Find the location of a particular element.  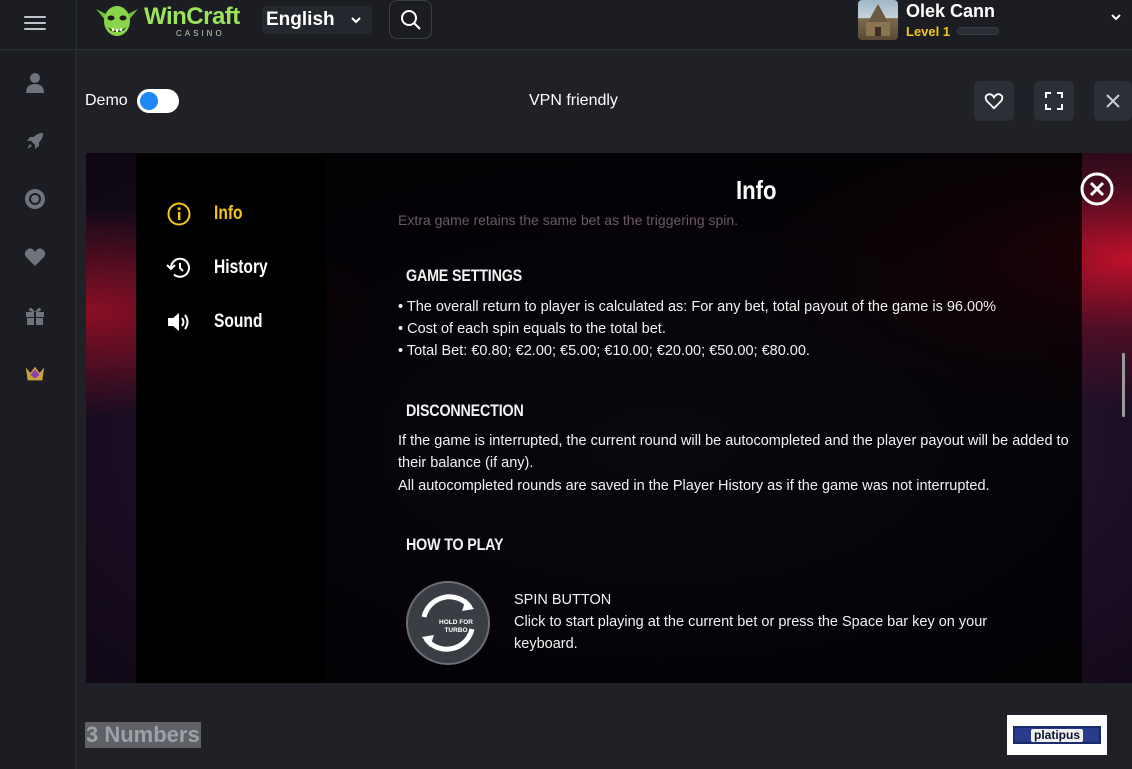

close-info-button is located at coordinates (1097, 189).